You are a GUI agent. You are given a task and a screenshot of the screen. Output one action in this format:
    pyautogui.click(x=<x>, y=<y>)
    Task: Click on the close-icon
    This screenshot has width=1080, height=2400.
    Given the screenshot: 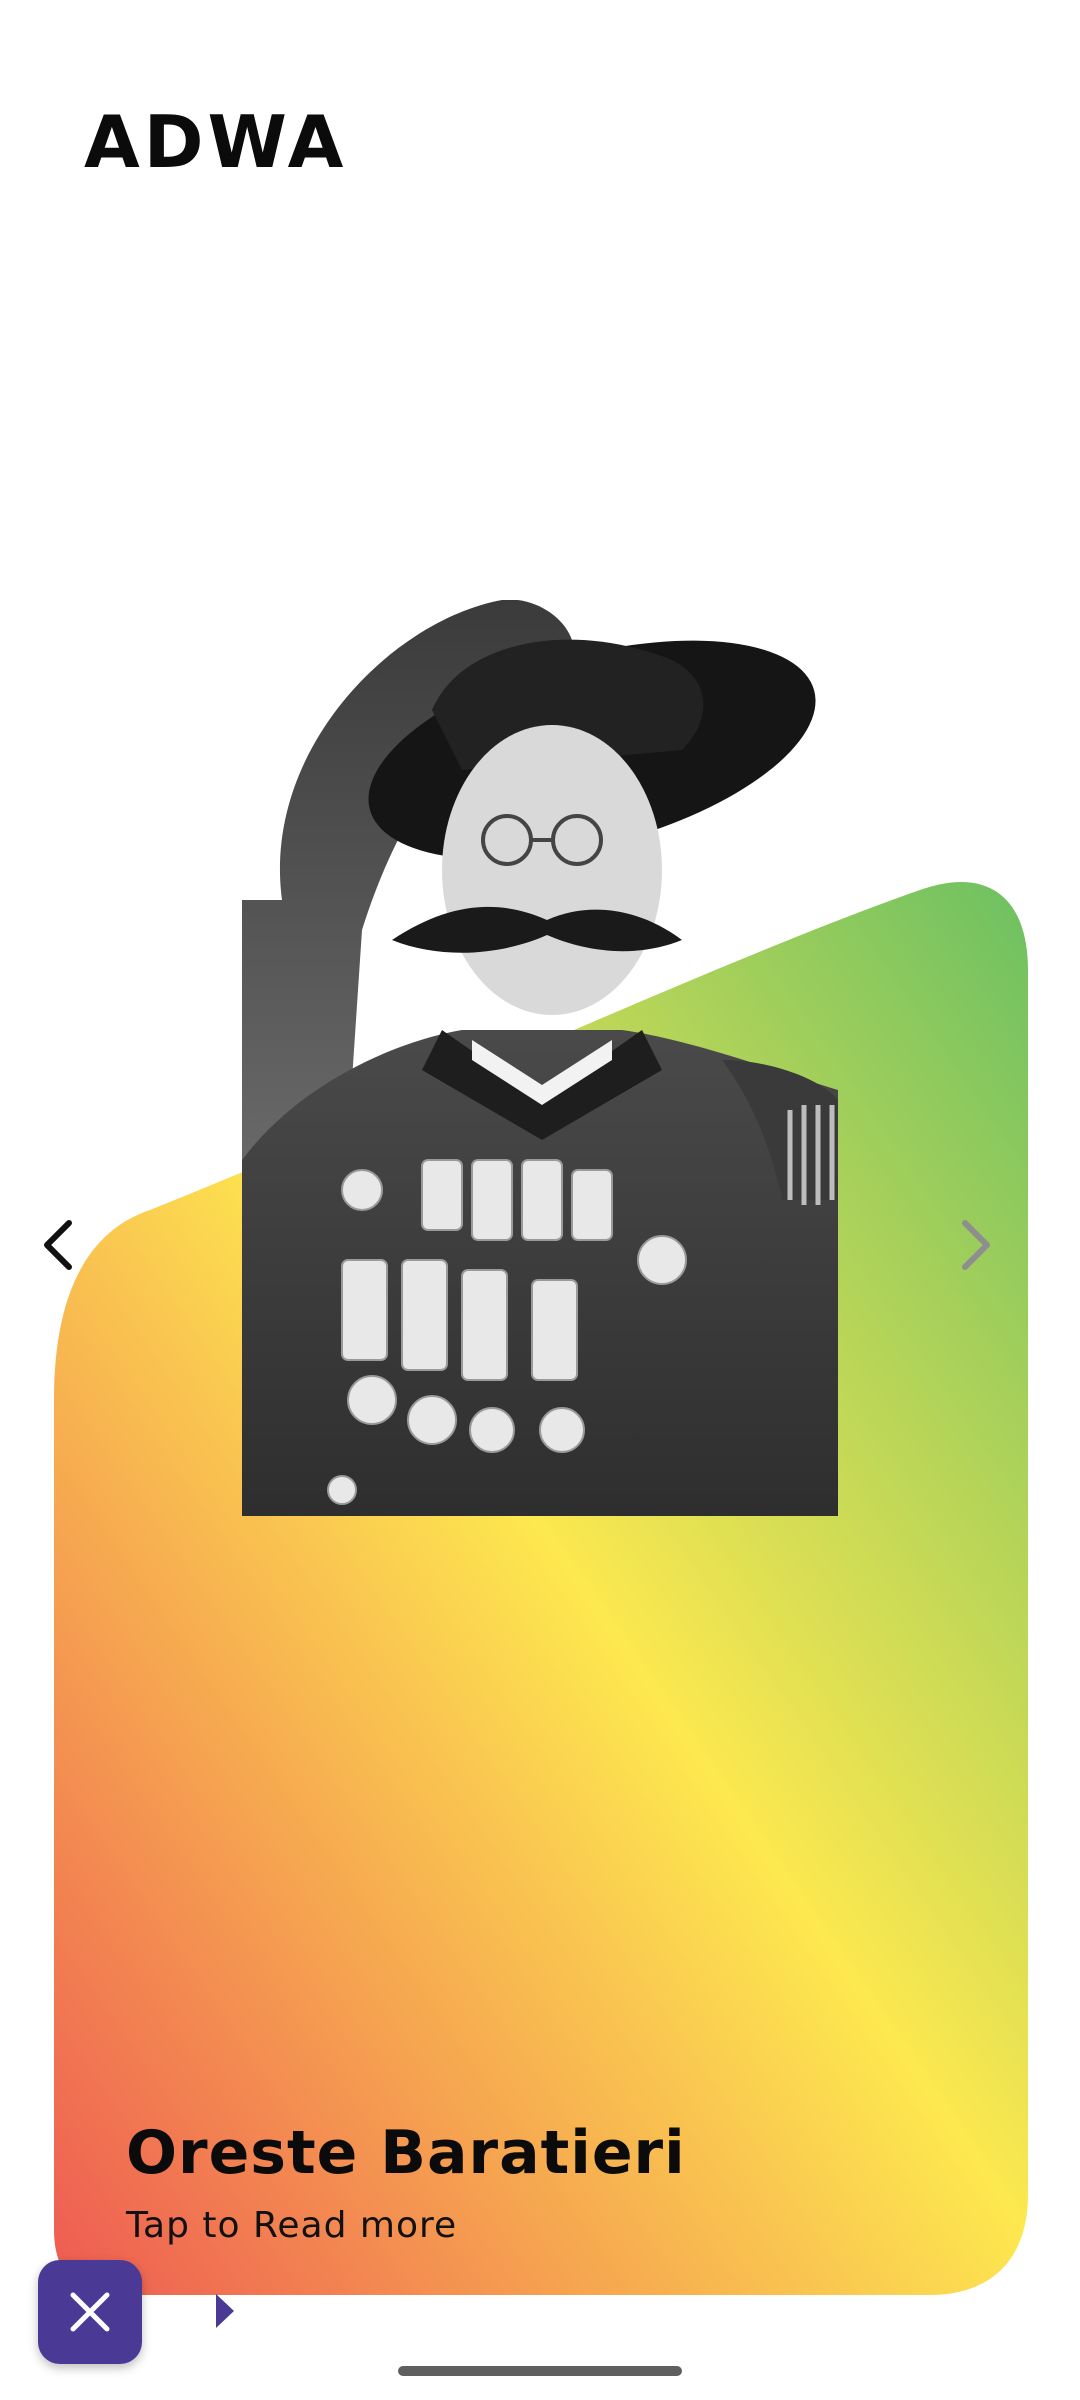 What is the action you would take?
    pyautogui.click(x=90, y=2312)
    